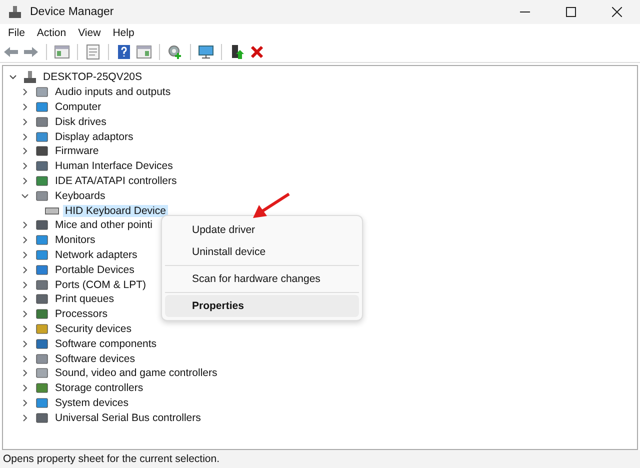 The width and height of the screenshot is (640, 468). What do you see at coordinates (175, 52) in the screenshot?
I see `scan-icon` at bounding box center [175, 52].